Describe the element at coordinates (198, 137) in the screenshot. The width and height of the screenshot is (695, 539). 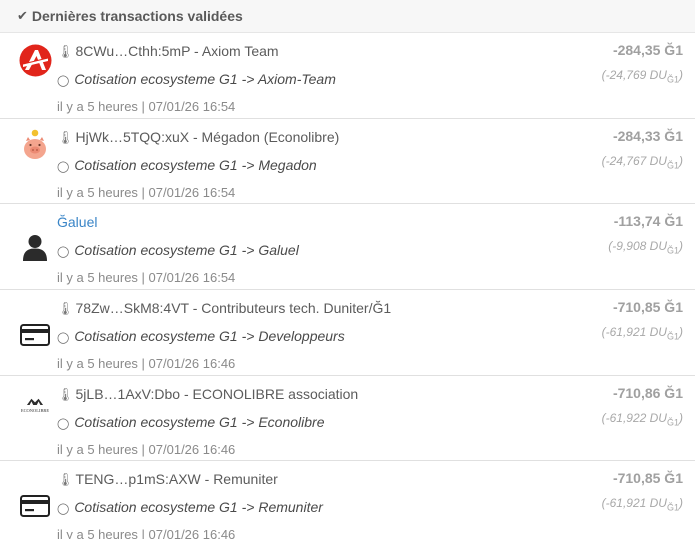
I see `pubkey-link: 🌡 HjWk…5TQQ:xuX - Mégadon (Econolibre)` at that location.